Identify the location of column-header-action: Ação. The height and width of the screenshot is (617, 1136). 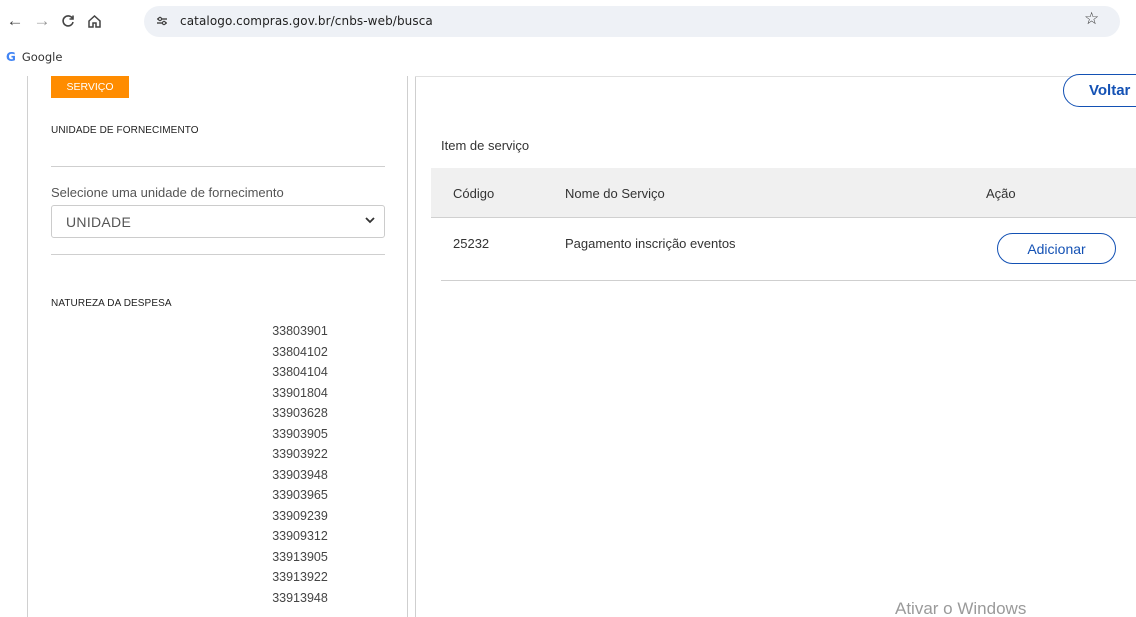
(1001, 193).